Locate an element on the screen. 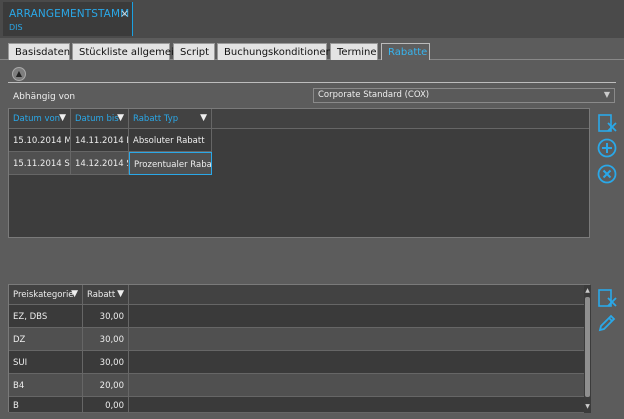 The height and width of the screenshot is (419, 624). column-header-datum-von: Datum von ▼ is located at coordinates (40, 119).